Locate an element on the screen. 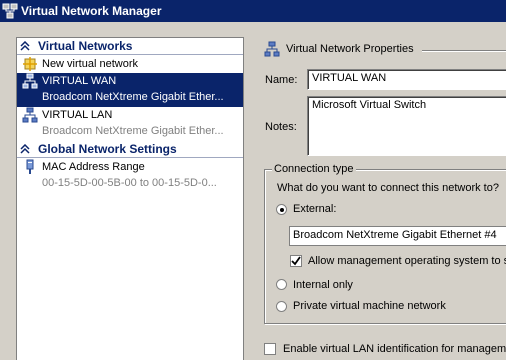 This screenshot has width=506, height=360. external-label: External: is located at coordinates (314, 209).